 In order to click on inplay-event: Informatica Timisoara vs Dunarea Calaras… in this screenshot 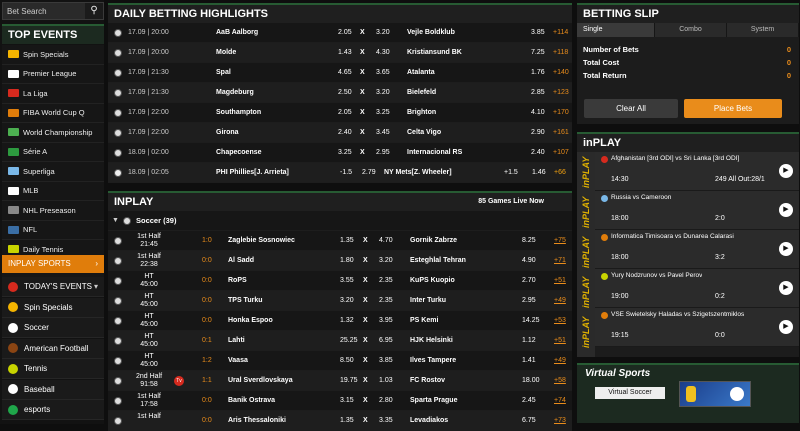, I will do `click(697, 249)`.